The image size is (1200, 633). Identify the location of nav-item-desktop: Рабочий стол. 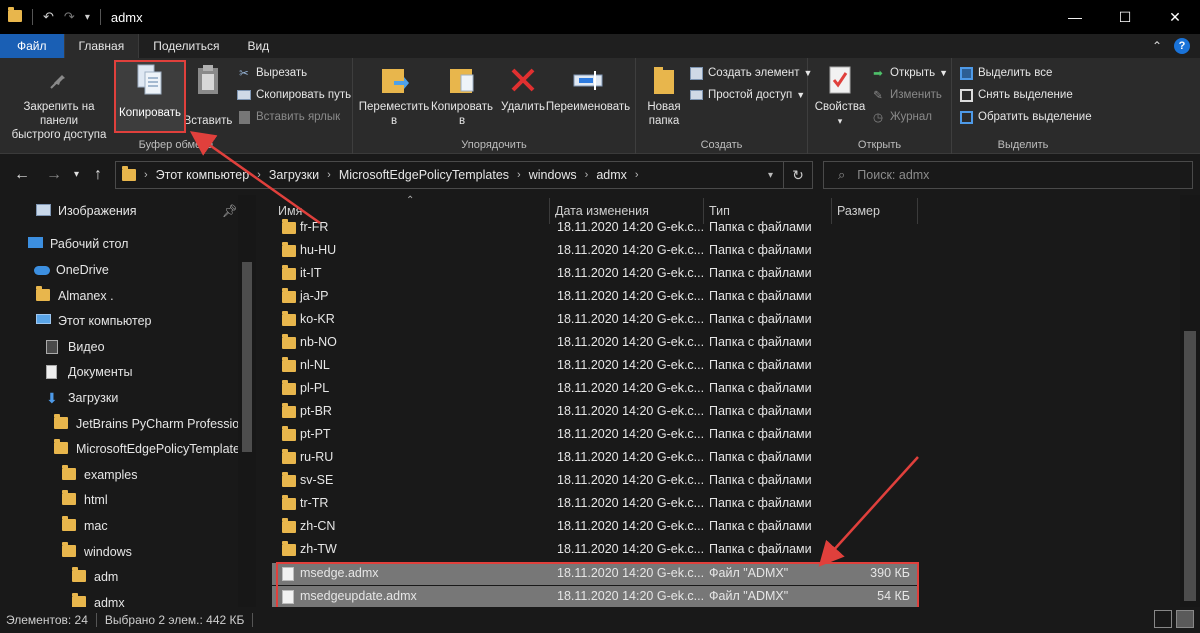
(78, 244).